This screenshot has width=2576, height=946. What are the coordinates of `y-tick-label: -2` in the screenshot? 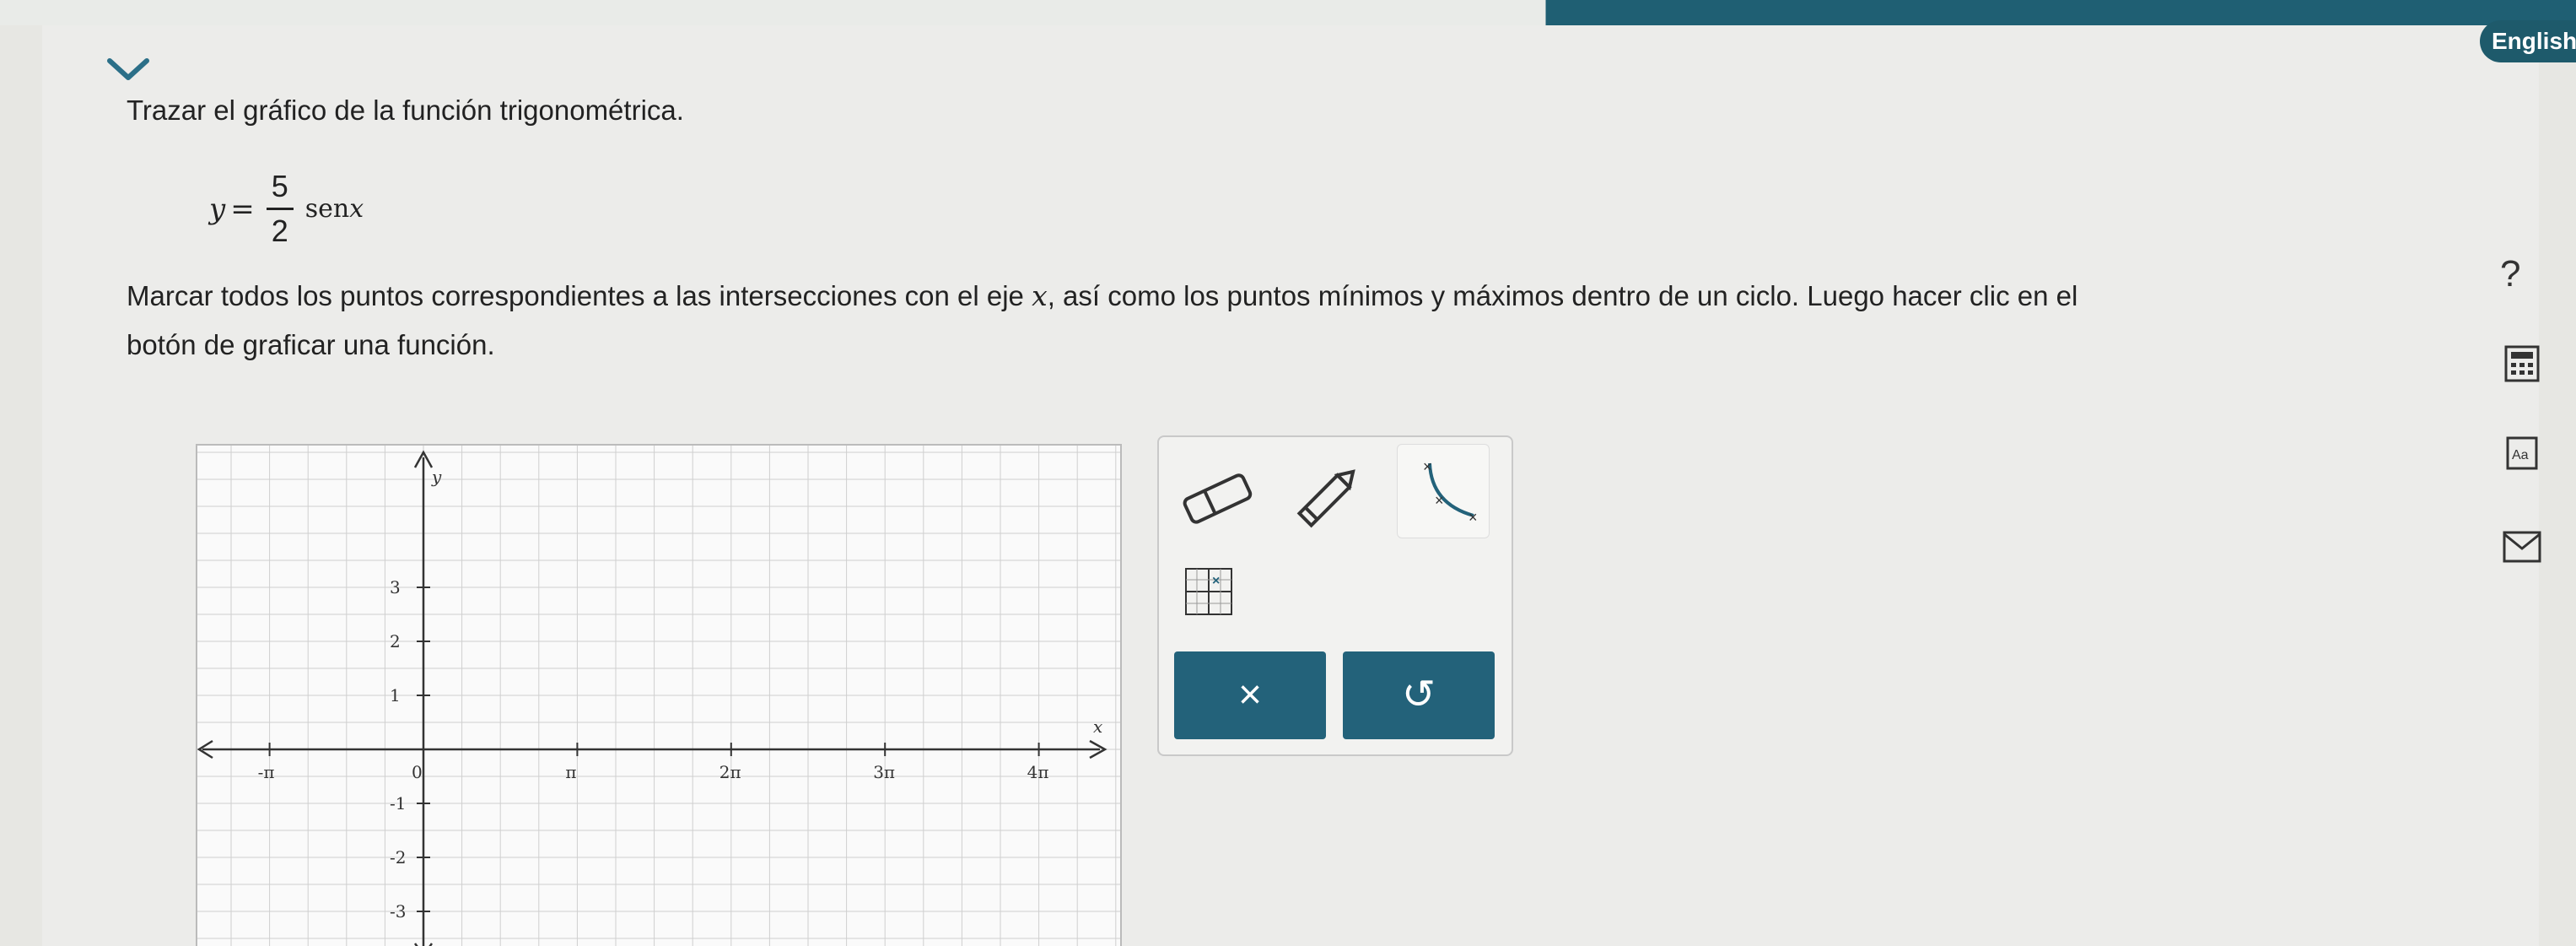 It's located at (398, 857).